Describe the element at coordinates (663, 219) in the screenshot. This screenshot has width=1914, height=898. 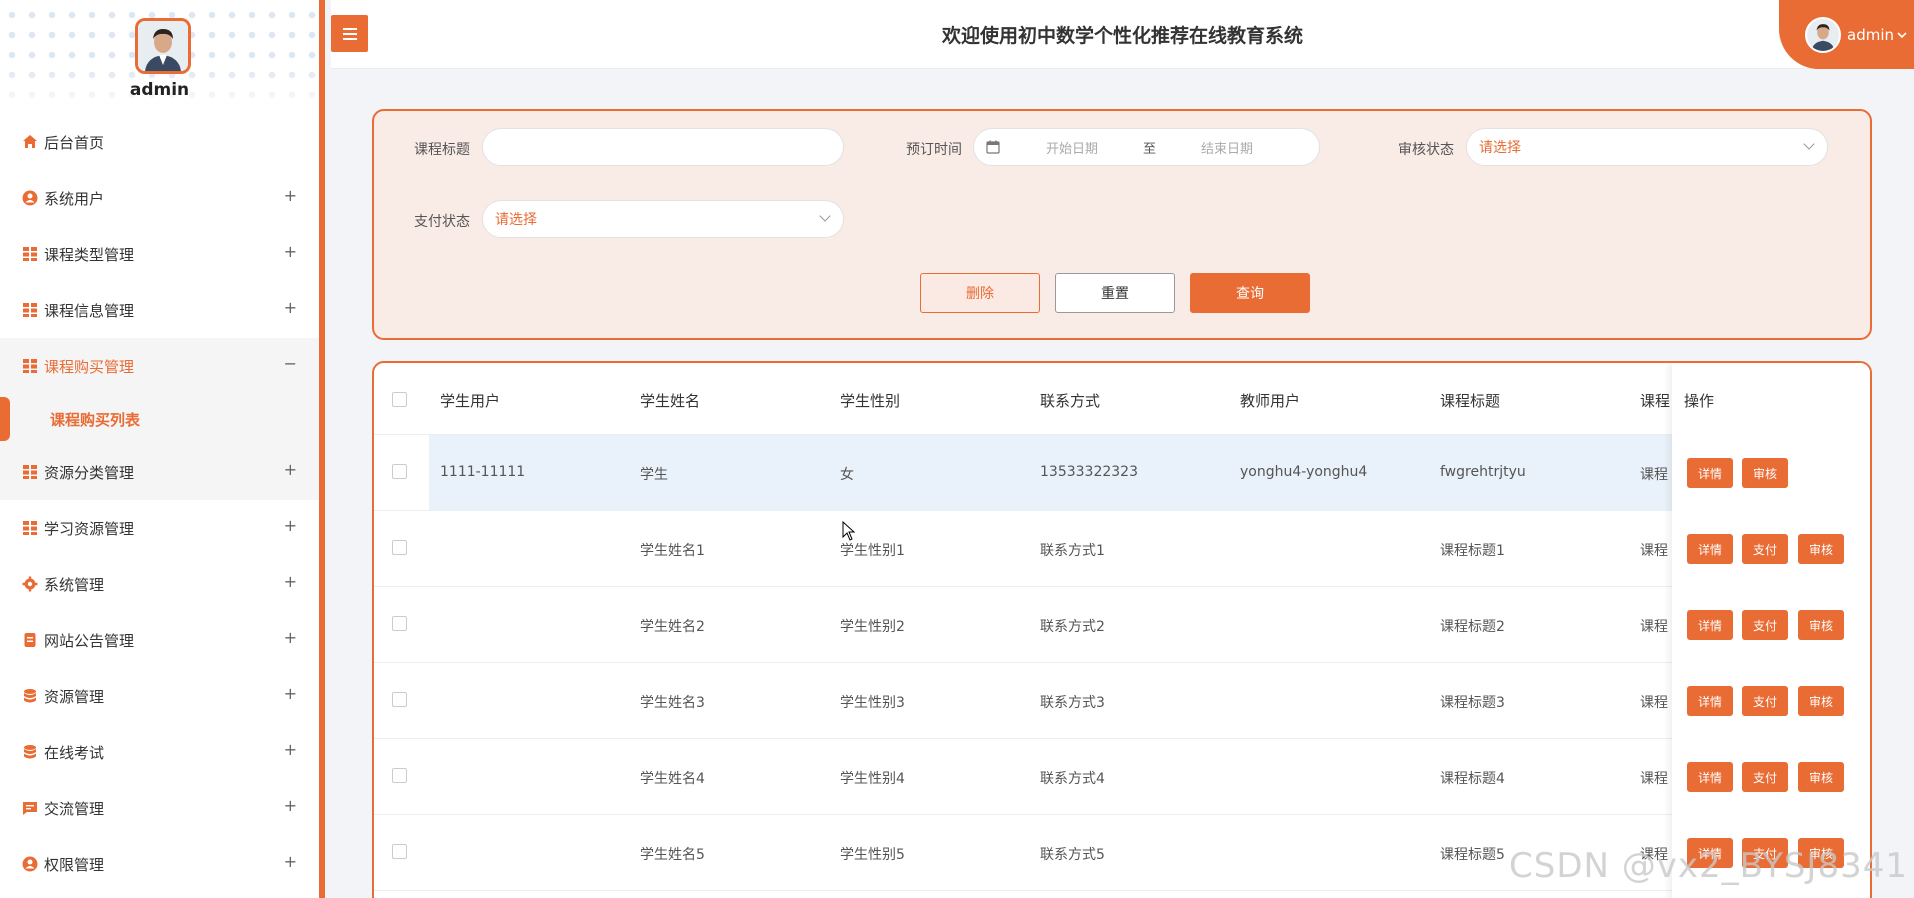
I see `pay-status-select: 请选择` at that location.